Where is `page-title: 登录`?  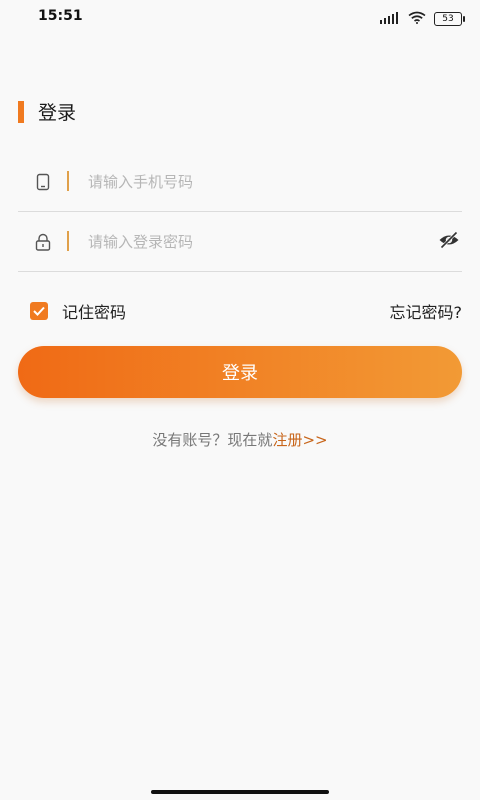 page-title: 登录 is located at coordinates (57, 113).